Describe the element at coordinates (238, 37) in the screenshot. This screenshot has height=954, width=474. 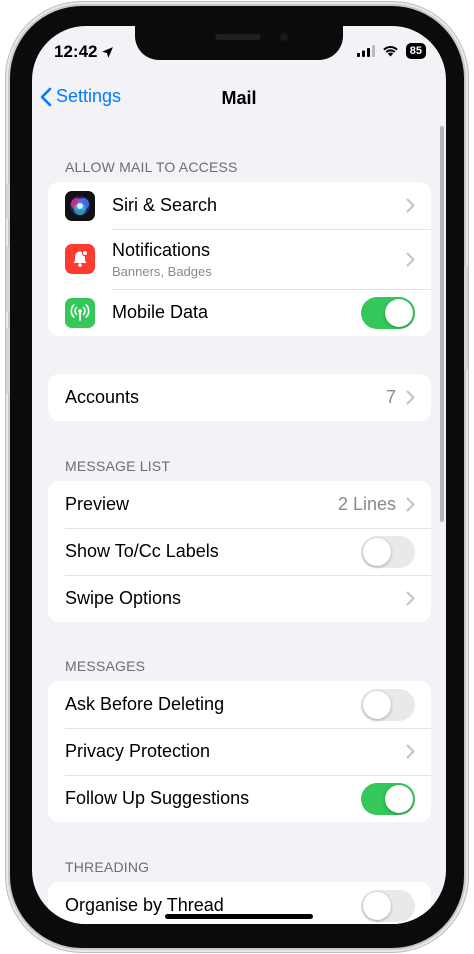
I see `speaker-grille` at that location.